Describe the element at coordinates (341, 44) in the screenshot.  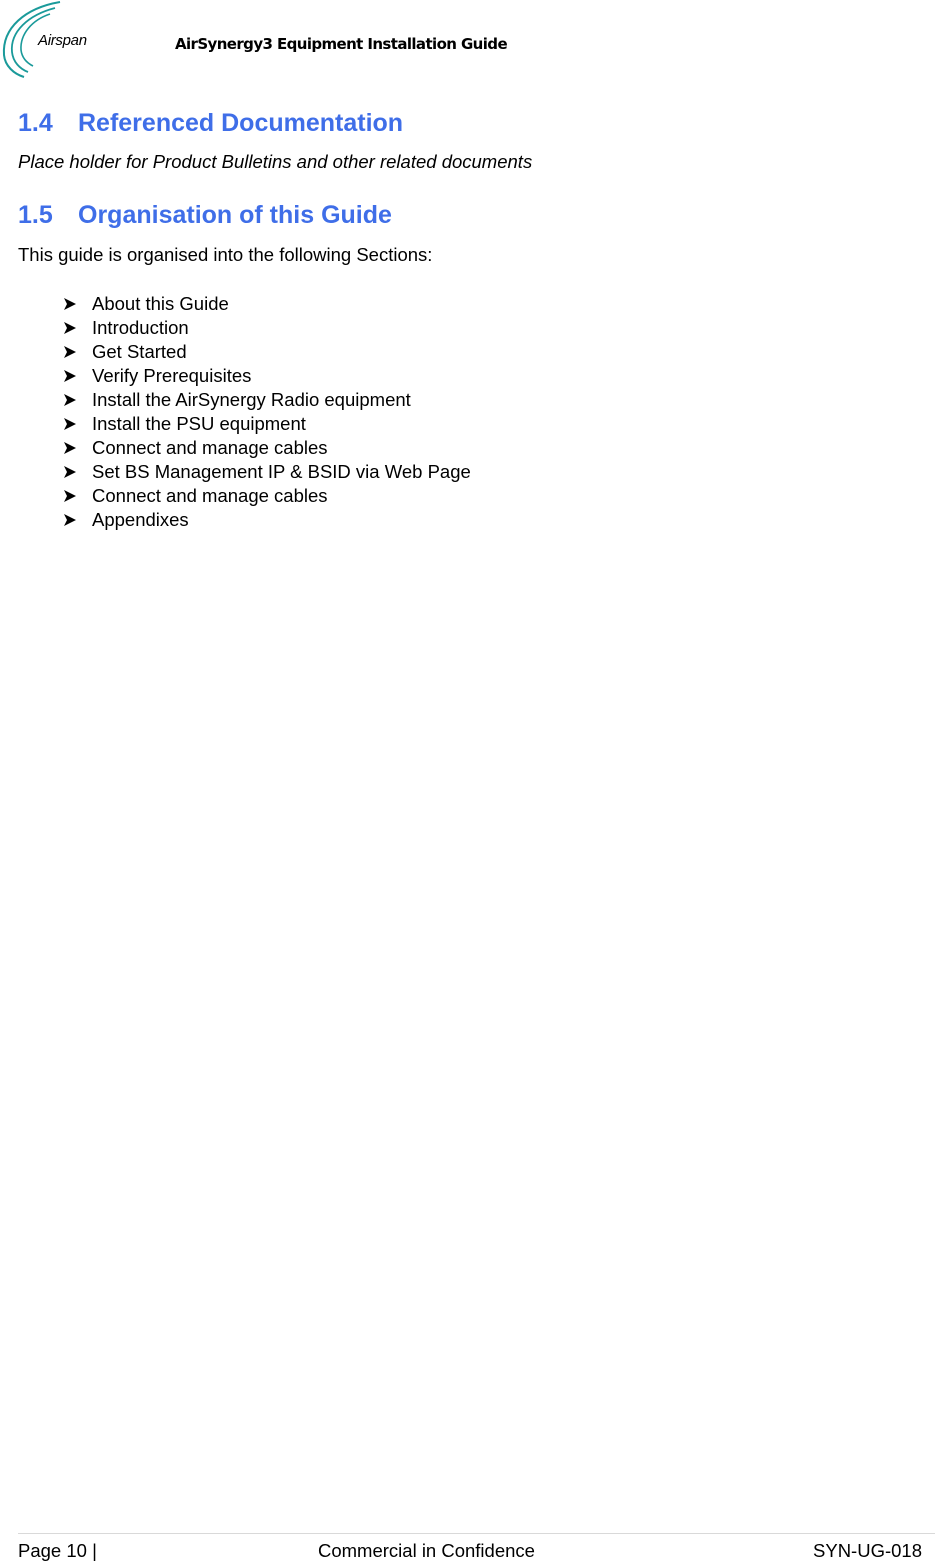
I see `document-title: AirSynergy3 Equipment Installation Guide` at that location.